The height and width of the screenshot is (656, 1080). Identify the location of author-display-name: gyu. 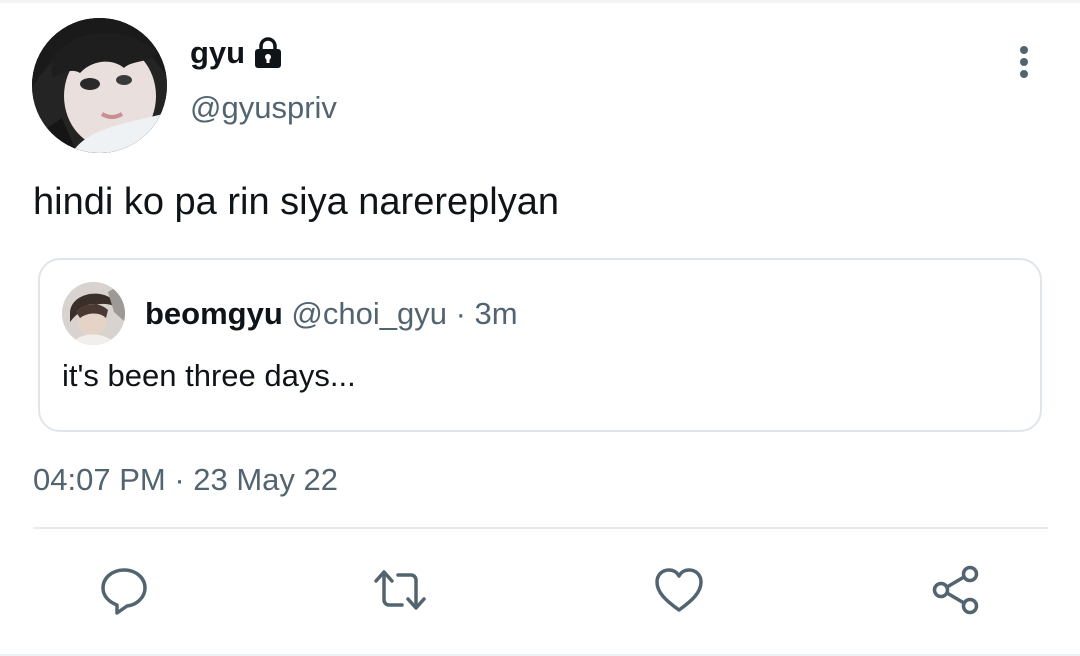
(218, 52).